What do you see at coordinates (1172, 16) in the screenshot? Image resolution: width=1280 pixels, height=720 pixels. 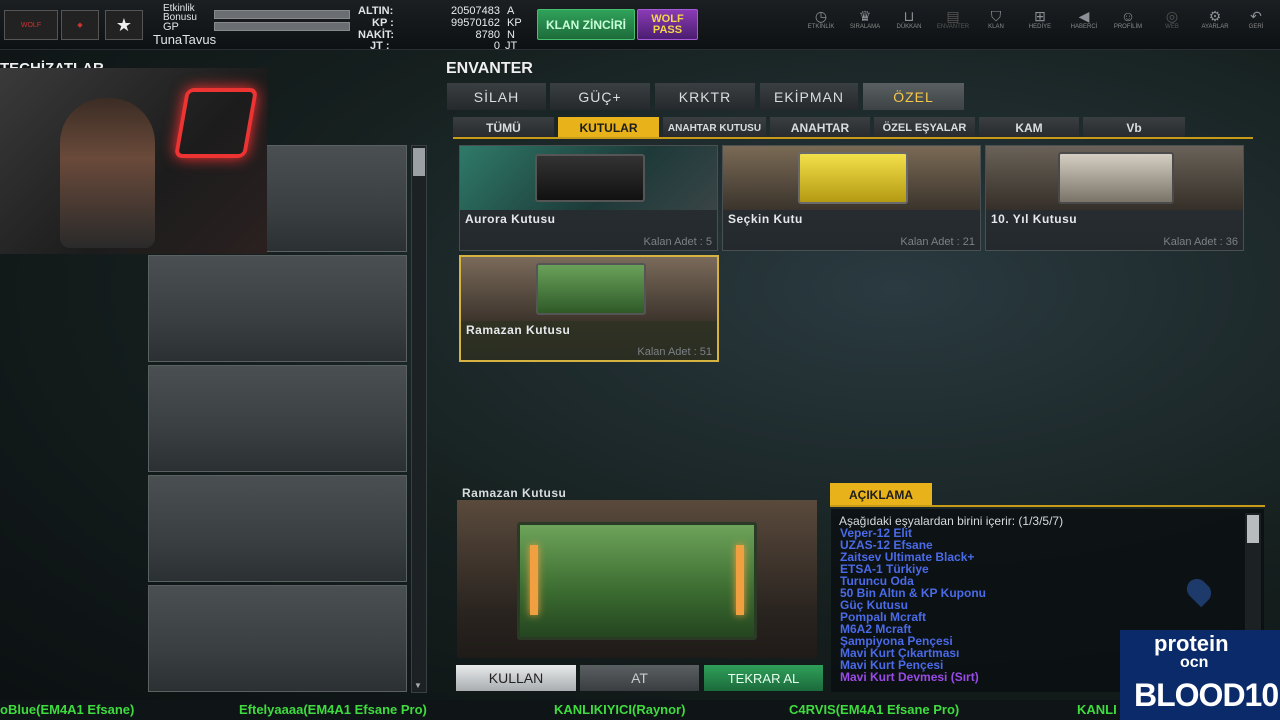 I see `web-icon: ◎` at bounding box center [1172, 16].